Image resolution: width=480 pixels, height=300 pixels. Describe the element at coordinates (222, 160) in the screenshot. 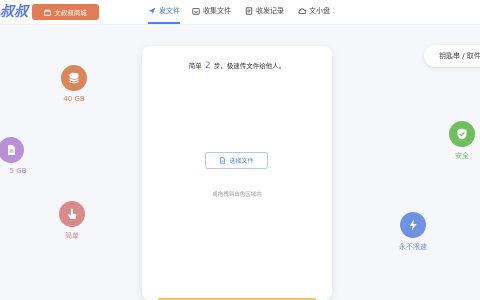

I see `file-icon` at that location.